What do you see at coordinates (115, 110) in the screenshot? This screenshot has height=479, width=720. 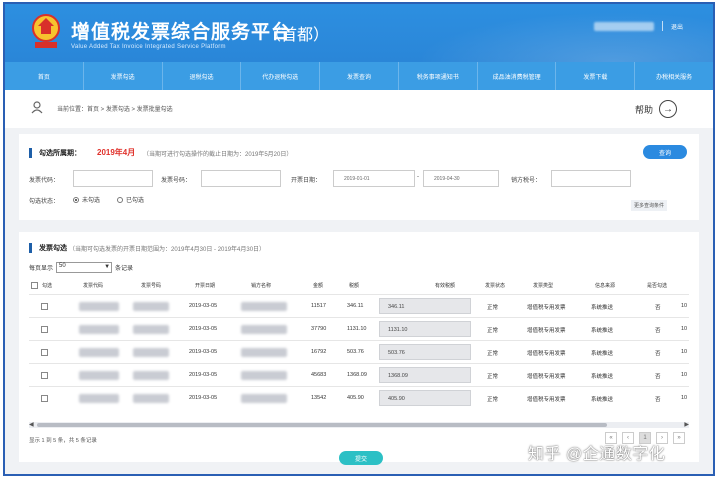 I see `breadcrumb: 当前位置：首页 > 发票勾选 > 发票批量勾选` at bounding box center [115, 110].